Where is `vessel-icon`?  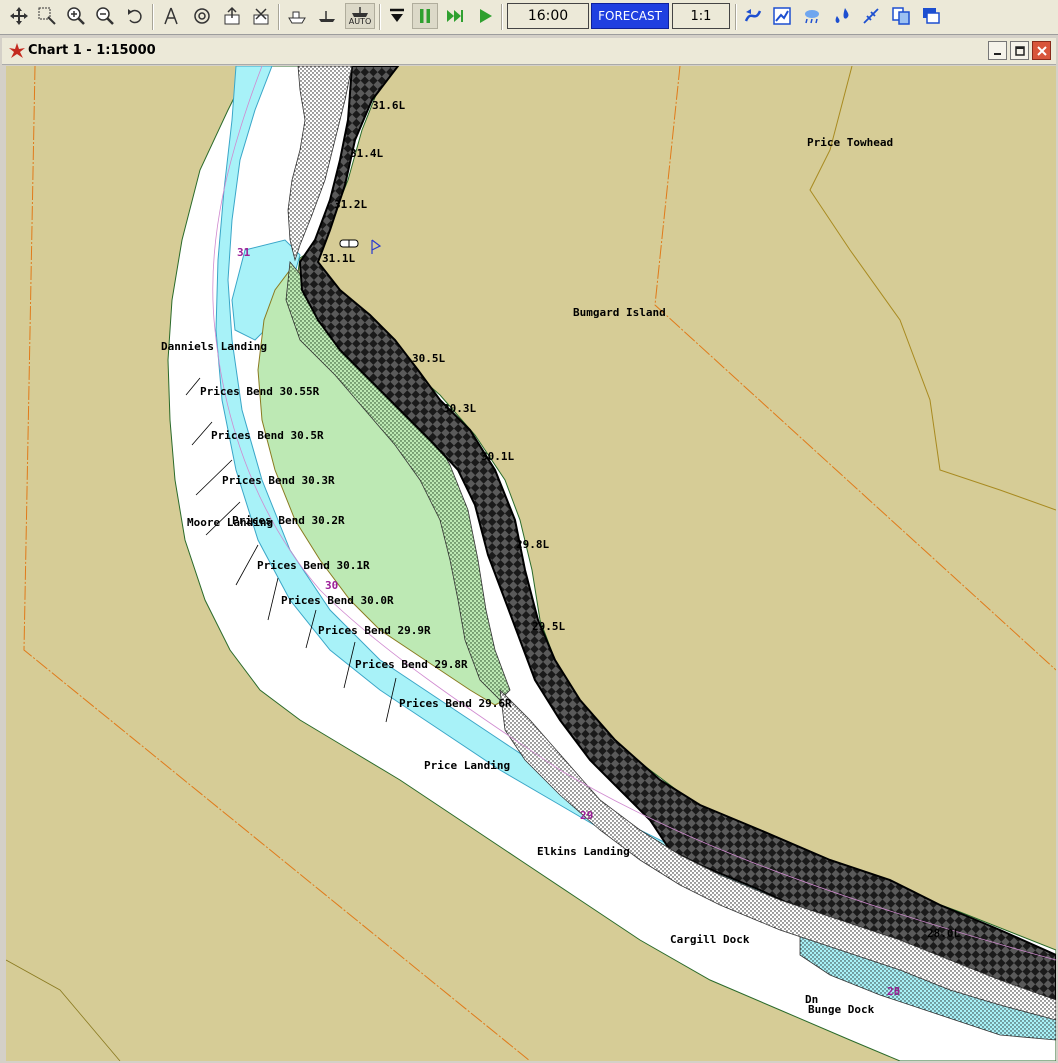
vessel-icon is located at coordinates (297, 16).